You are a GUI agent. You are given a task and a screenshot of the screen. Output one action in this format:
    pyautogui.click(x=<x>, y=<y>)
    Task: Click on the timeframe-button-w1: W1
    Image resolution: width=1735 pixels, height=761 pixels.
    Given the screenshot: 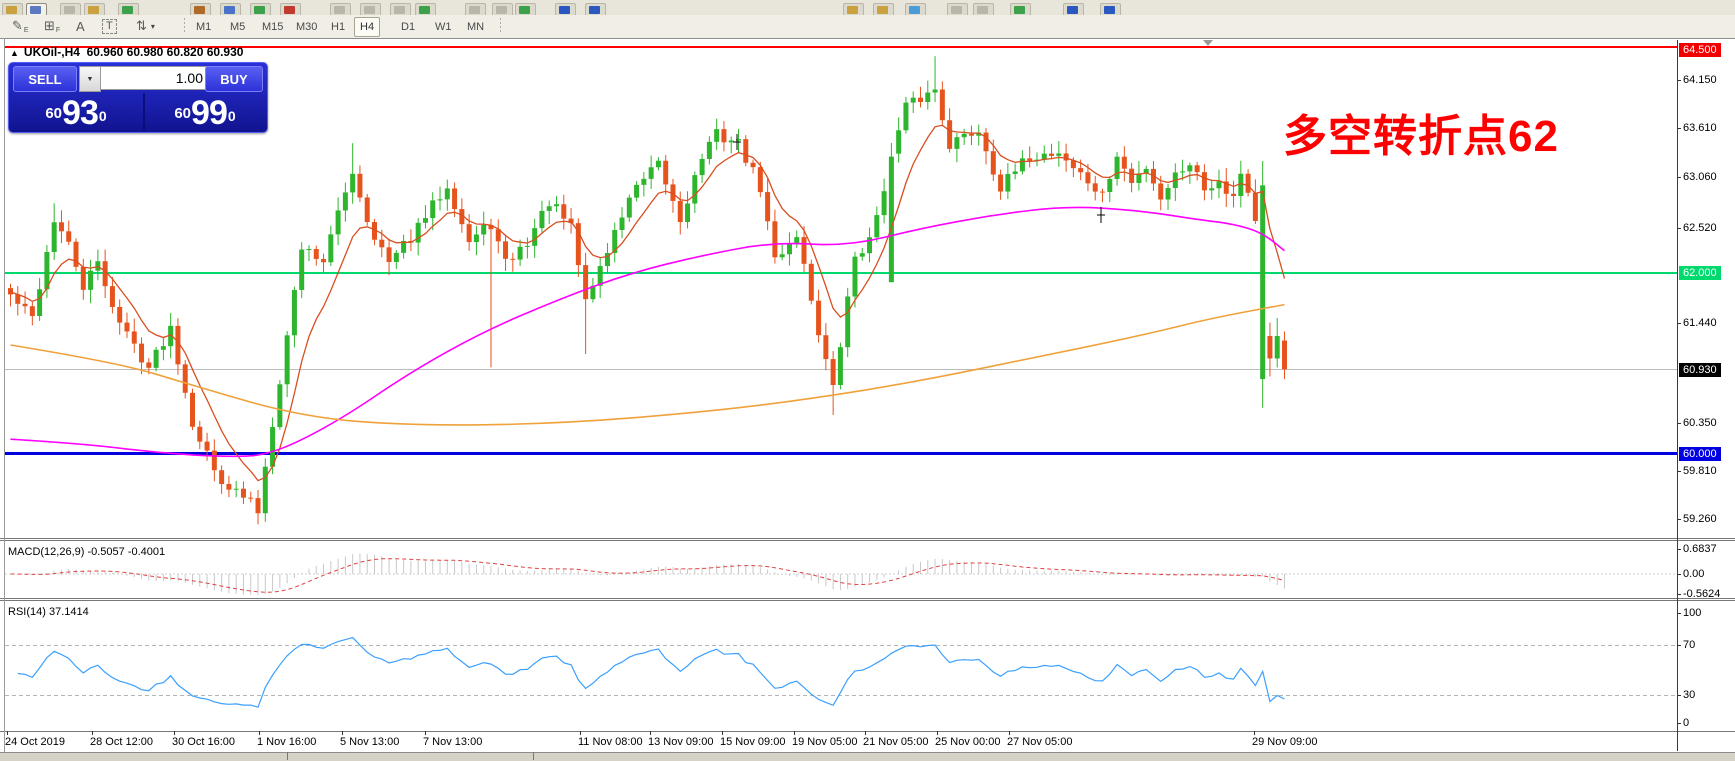 What is the action you would take?
    pyautogui.click(x=443, y=27)
    